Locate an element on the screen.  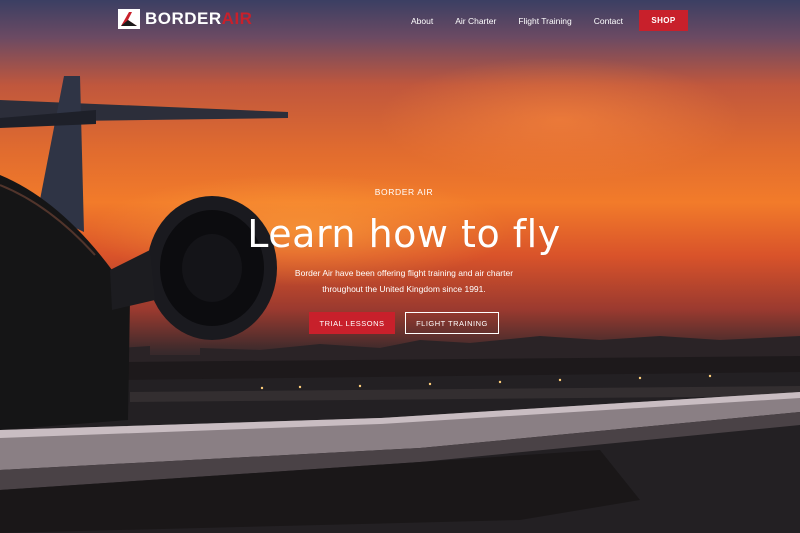
nav-item-about: About is located at coordinates (422, 21).